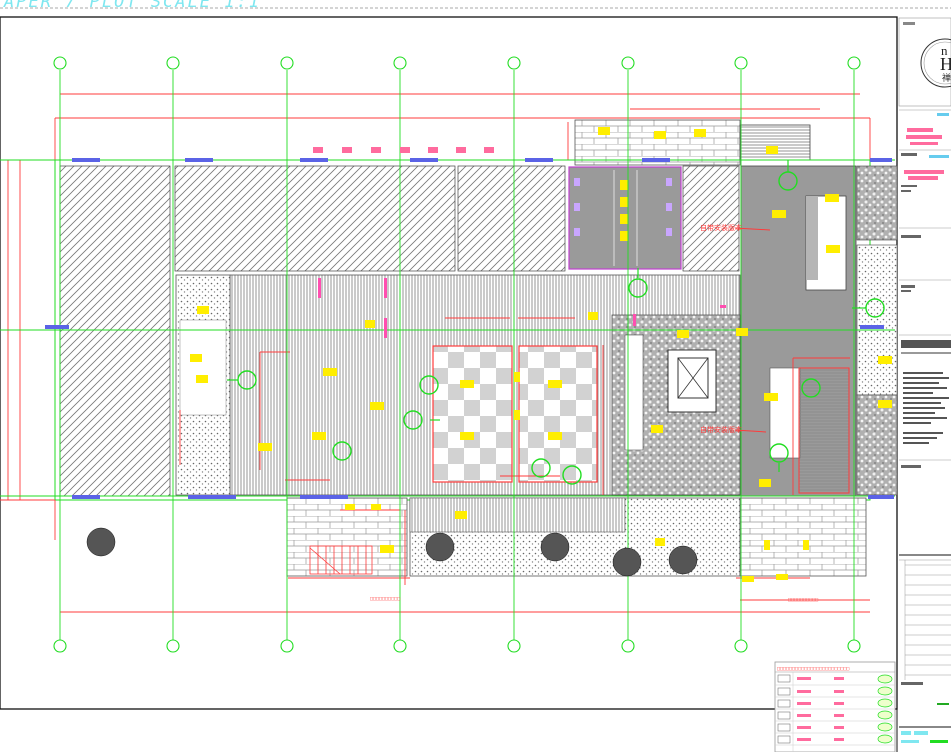  Describe the element at coordinates (945, 64) in the screenshot. I see `logo-line-2: H` at that location.